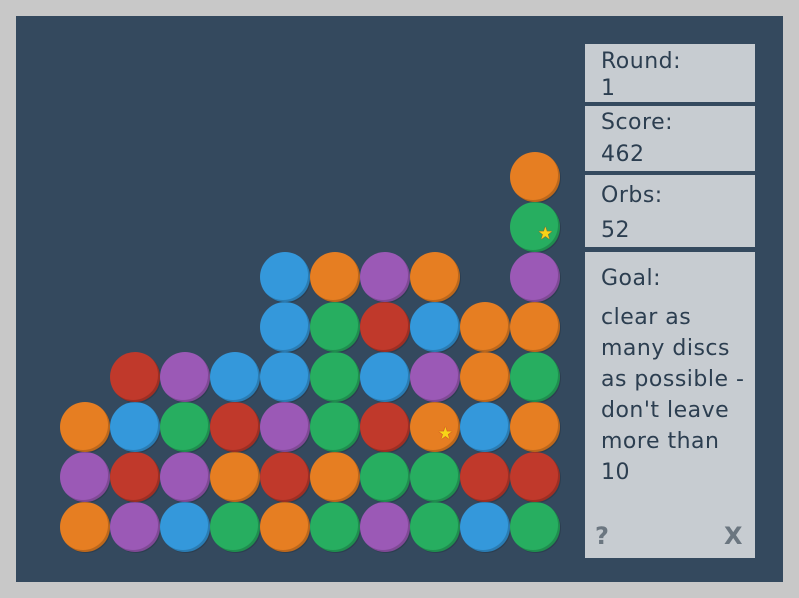  I want to click on goal-label: Goal:, so click(631, 278).